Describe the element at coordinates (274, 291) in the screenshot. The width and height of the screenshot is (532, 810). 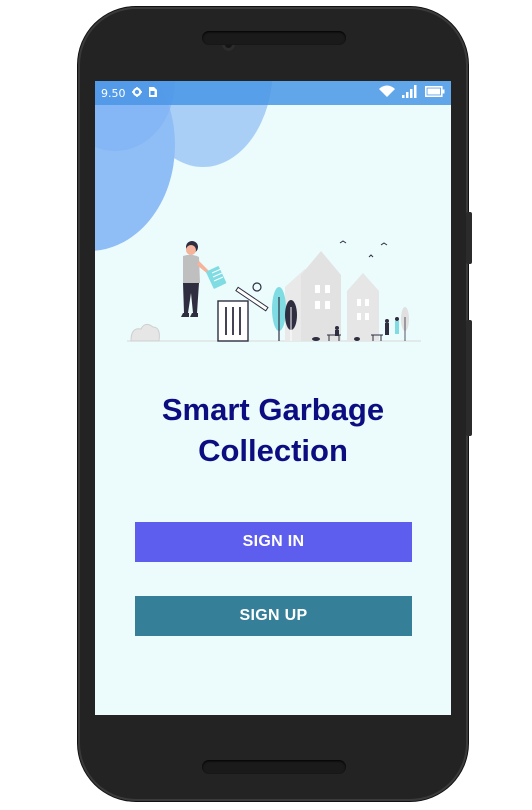
I see `garbage-collection-illustration` at that location.